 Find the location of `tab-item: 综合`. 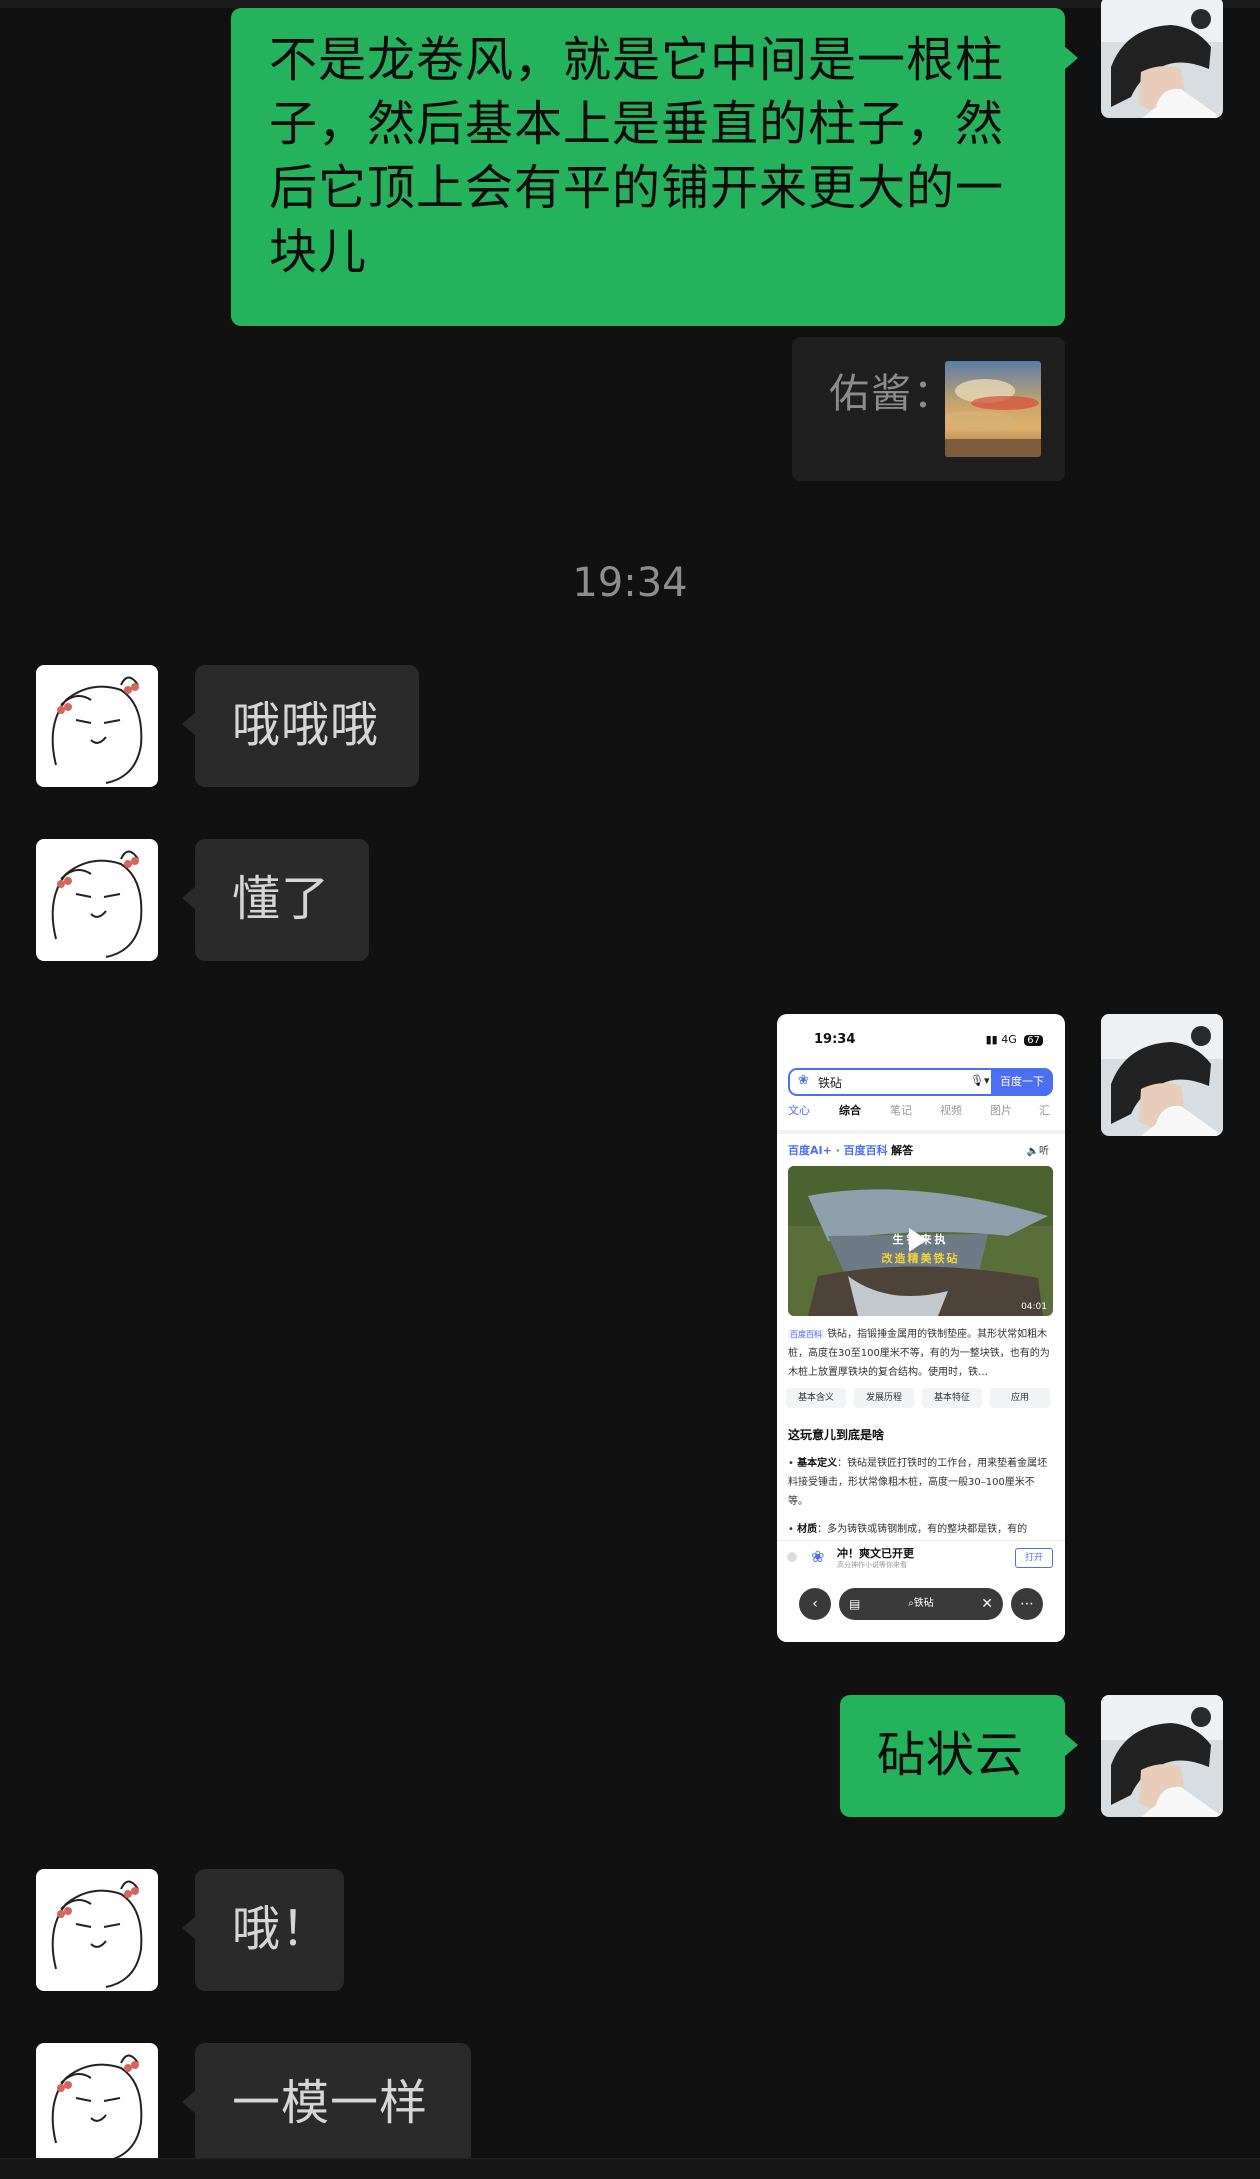

tab-item: 综合 is located at coordinates (850, 1110).